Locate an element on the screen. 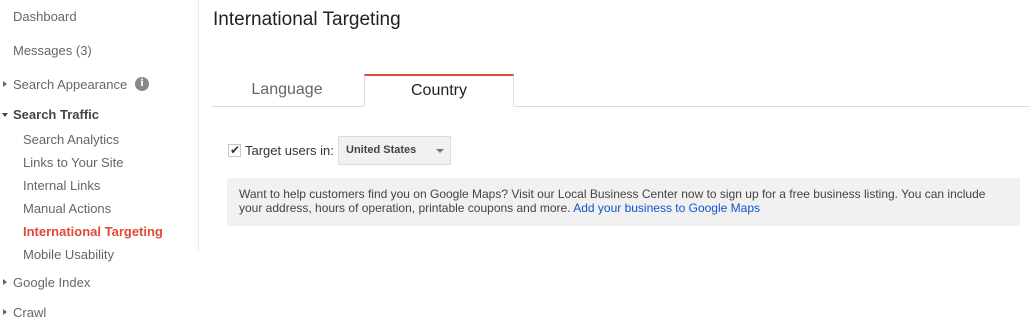  sidebar-item-internal-links: Internal Links is located at coordinates (61, 185).